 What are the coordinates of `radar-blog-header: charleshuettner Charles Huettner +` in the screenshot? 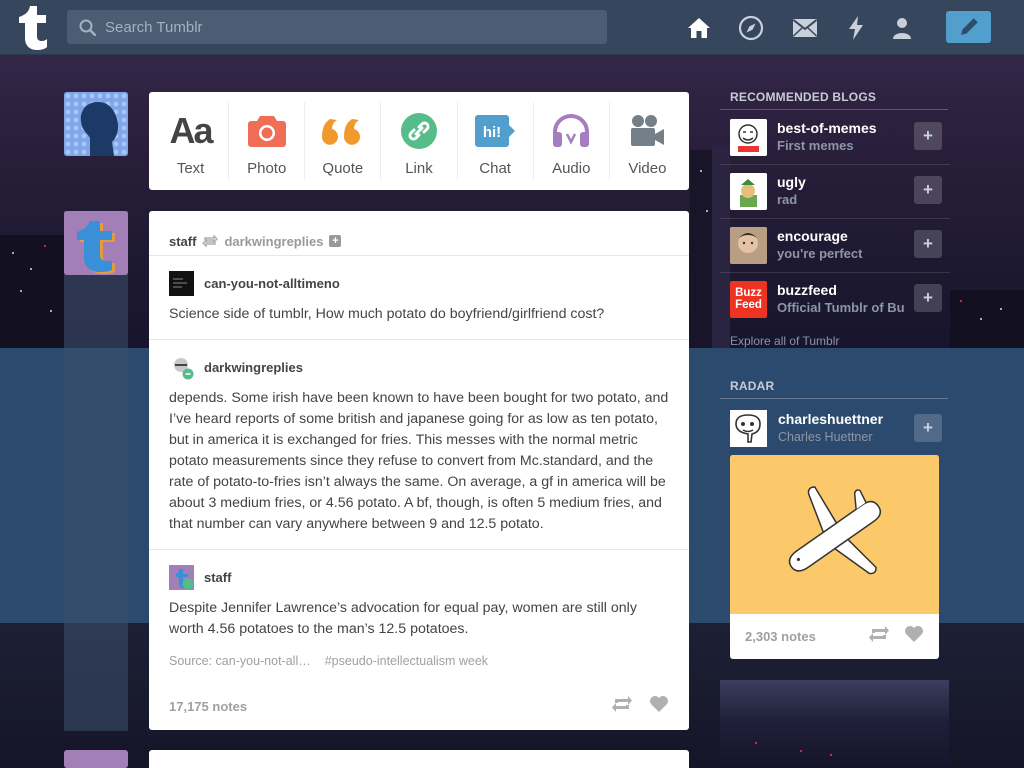 It's located at (836, 428).